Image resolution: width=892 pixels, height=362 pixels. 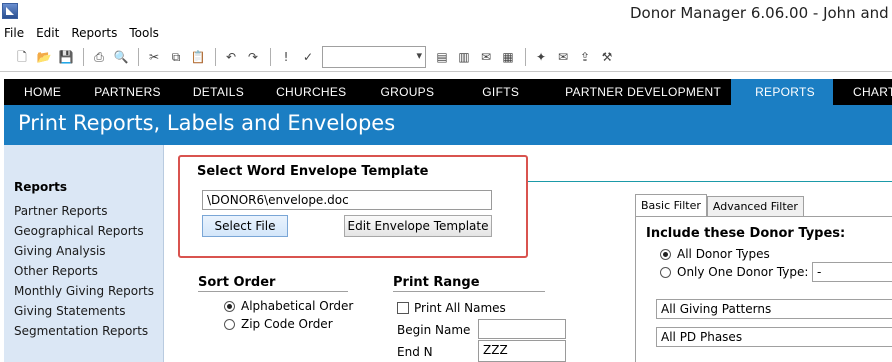 What do you see at coordinates (522, 351) in the screenshot?
I see `end-name-input: ZZZ` at bounding box center [522, 351].